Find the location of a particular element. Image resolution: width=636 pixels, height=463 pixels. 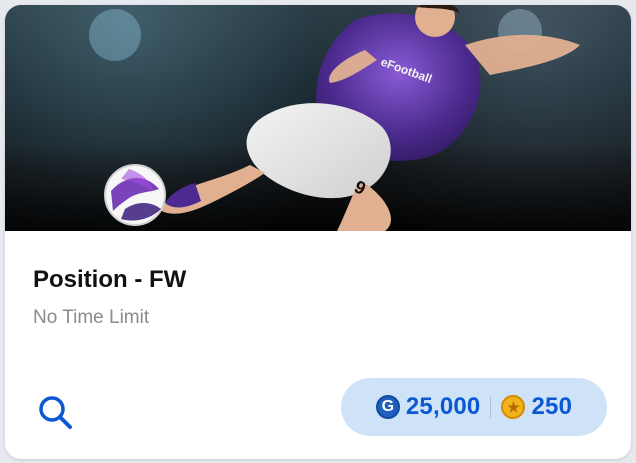

gp-amount: 25,000 is located at coordinates (443, 406).